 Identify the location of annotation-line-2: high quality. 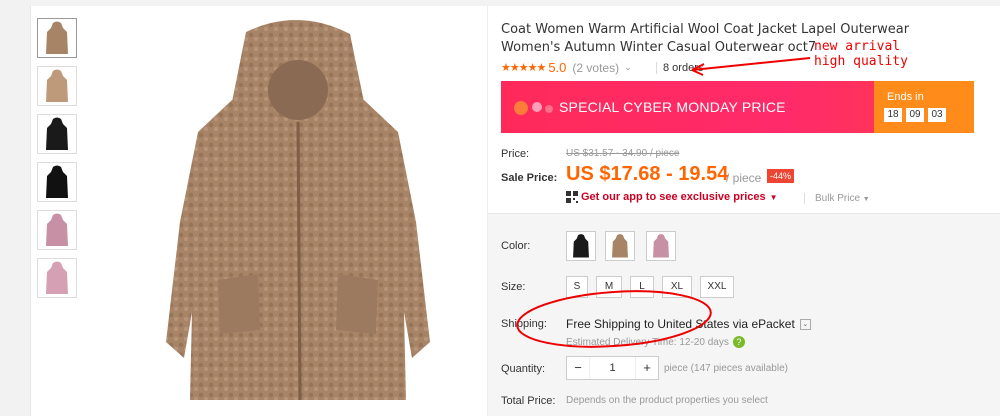
(861, 61).